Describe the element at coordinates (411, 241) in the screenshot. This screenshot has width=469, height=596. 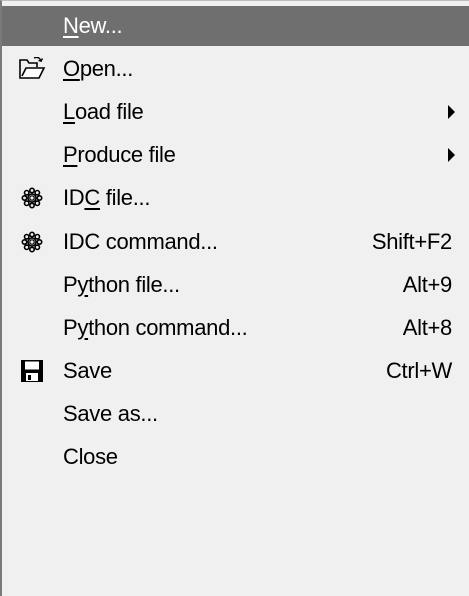
I see `menu-item-shortcut: Shift+F2` at that location.